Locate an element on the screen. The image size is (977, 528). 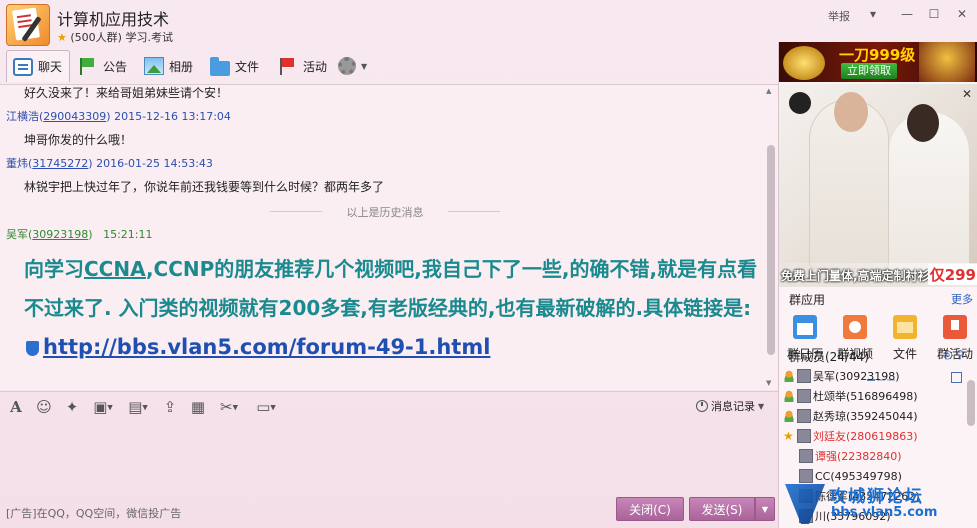
sender-qq-link: 30923198 is located at coordinates (60, 234).